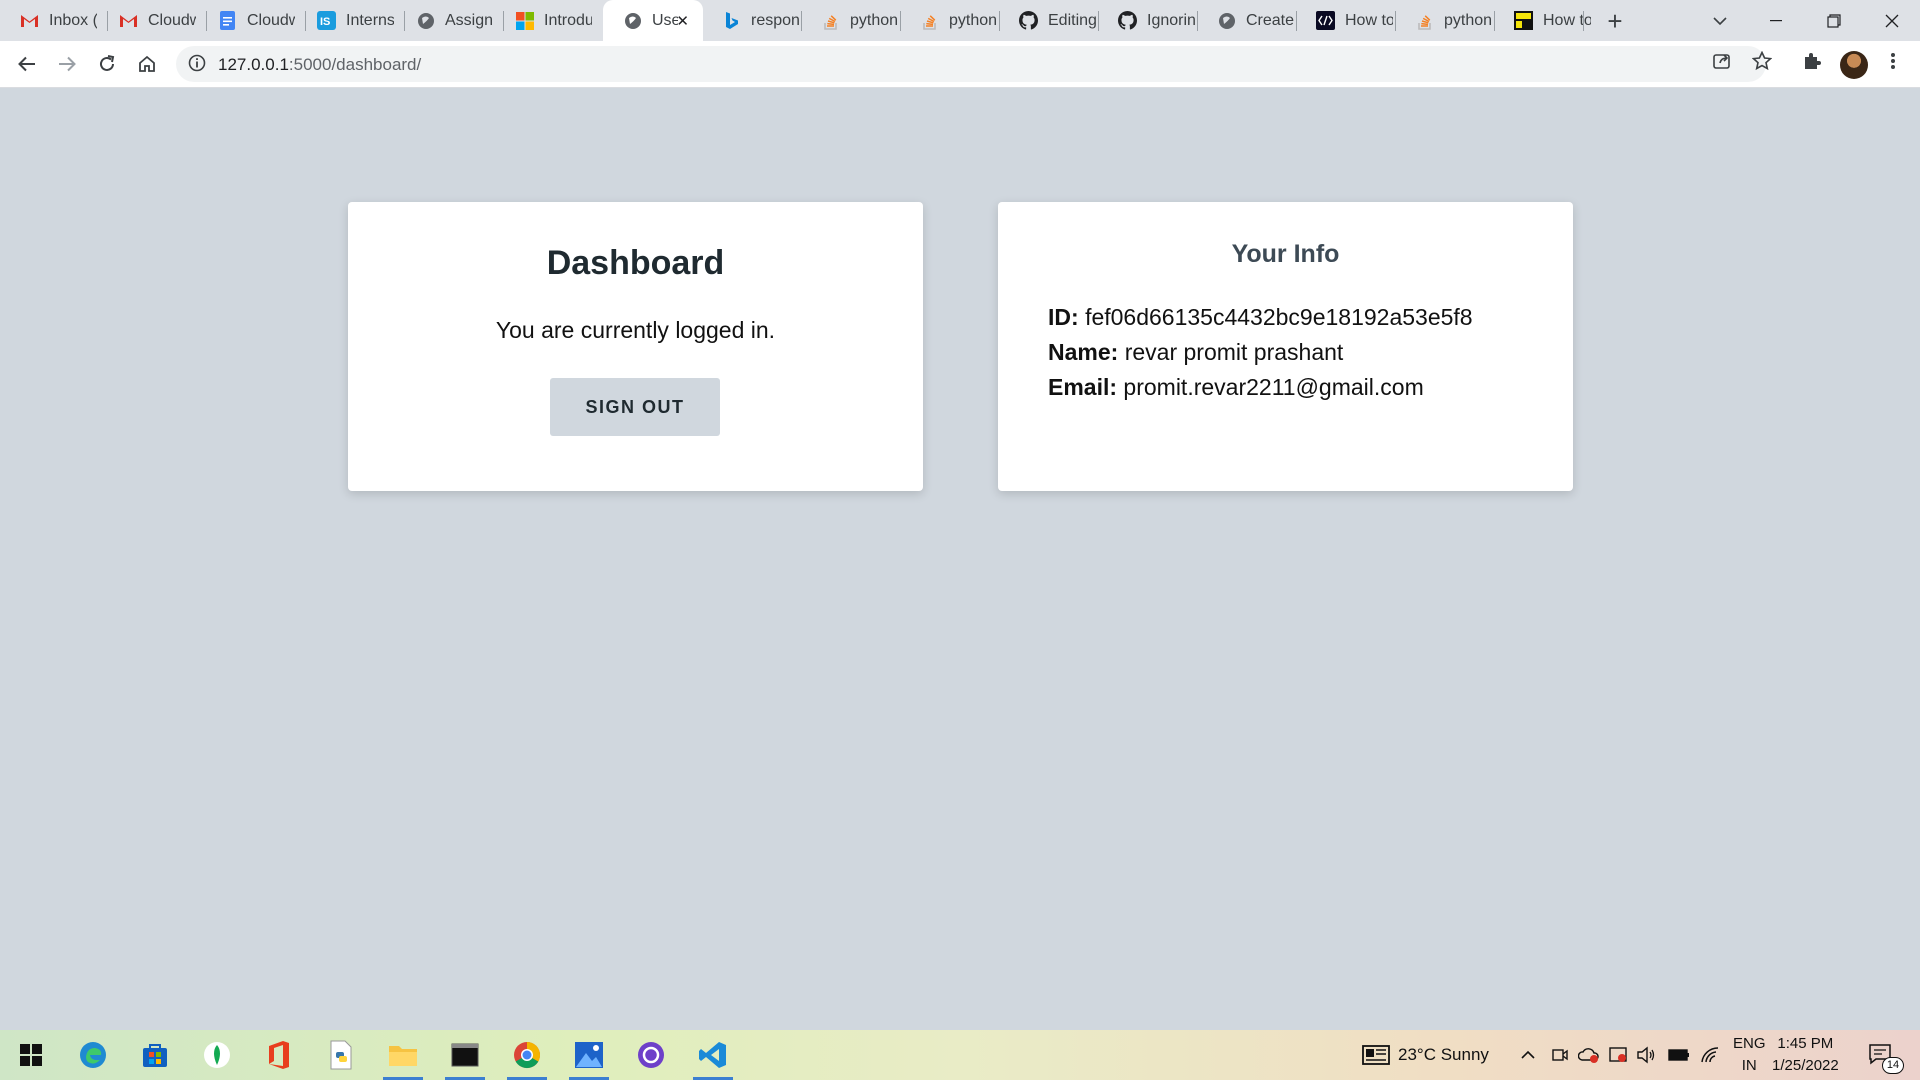  I want to click on tab-bing: respon, so click(755, 20).